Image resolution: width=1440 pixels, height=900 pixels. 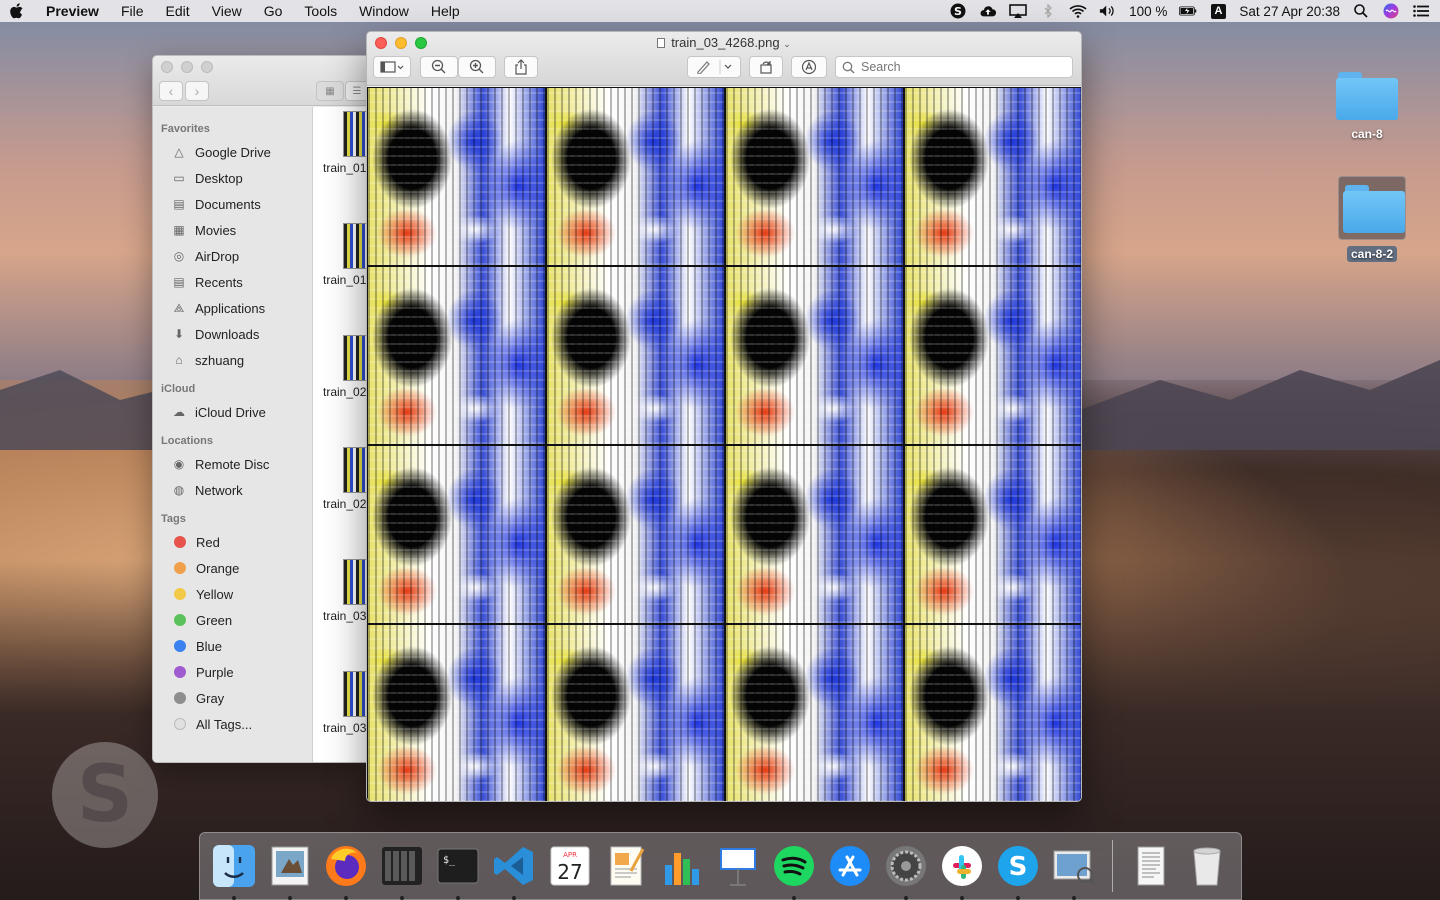 I want to click on menu-clock: Sat 27 Apr 20:38, so click(x=1289, y=11).